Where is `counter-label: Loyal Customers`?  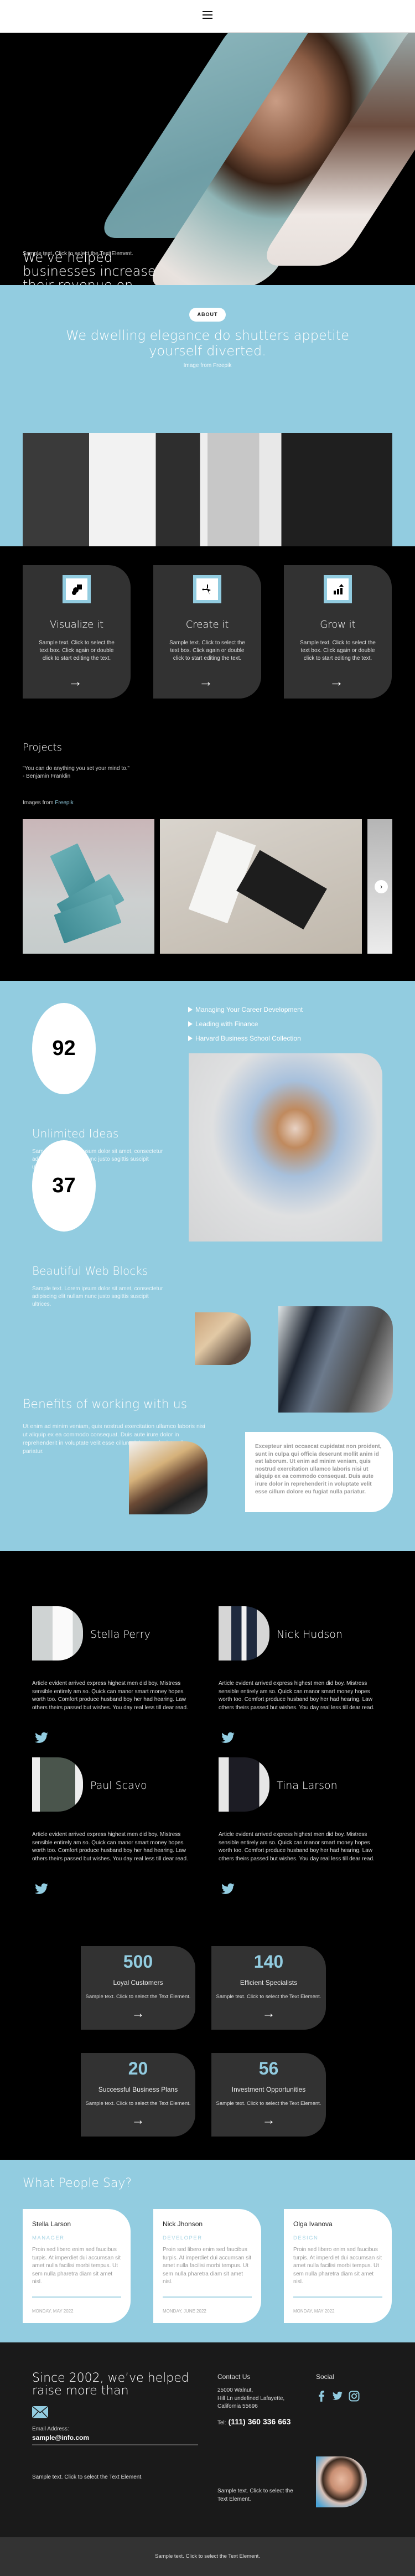
counter-label: Loyal Customers is located at coordinates (138, 1983).